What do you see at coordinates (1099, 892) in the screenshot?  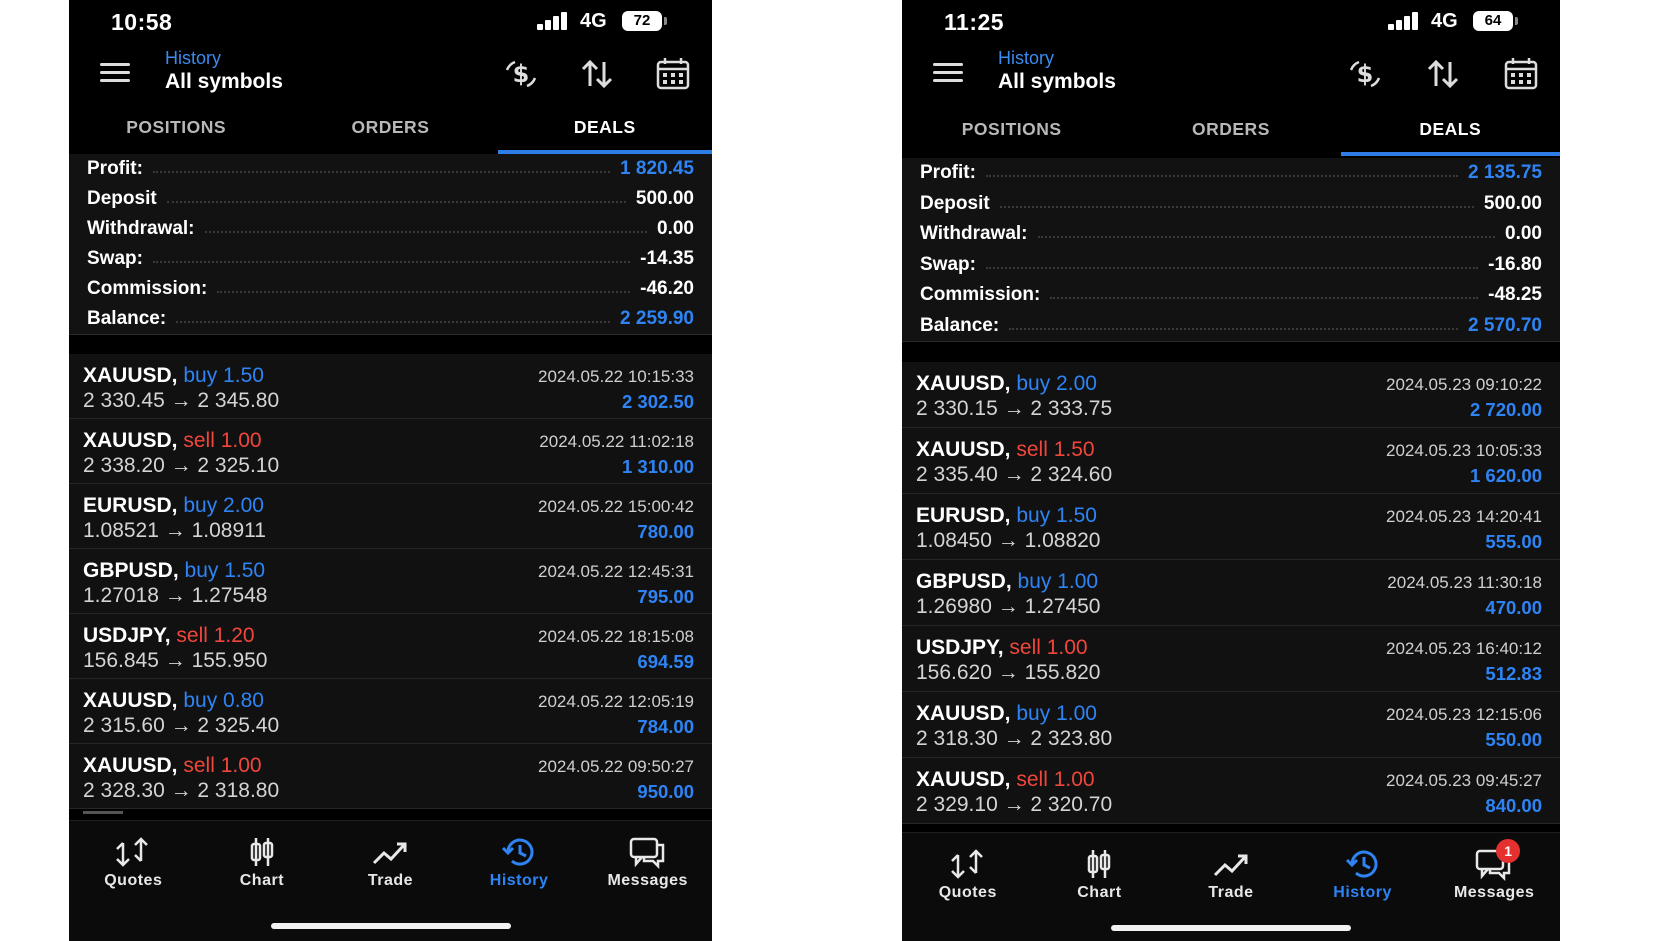 I see `nav-label: Chart` at bounding box center [1099, 892].